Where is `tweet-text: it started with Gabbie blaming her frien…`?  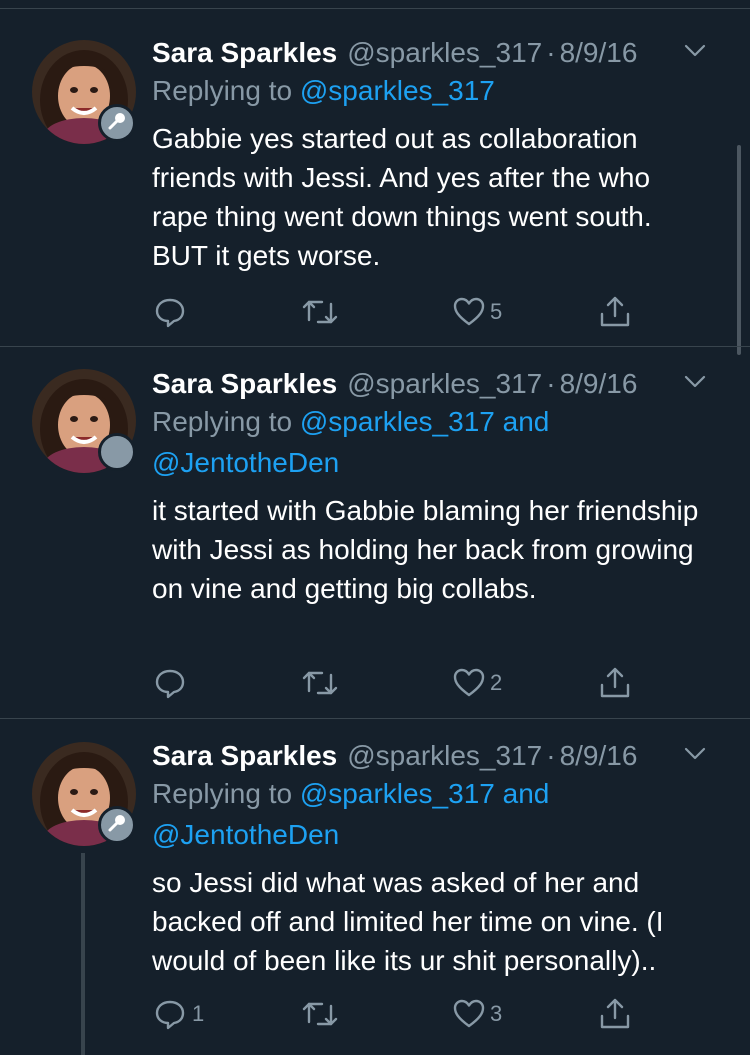 tweet-text: it started with Gabbie blaming her frien… is located at coordinates (425, 549).